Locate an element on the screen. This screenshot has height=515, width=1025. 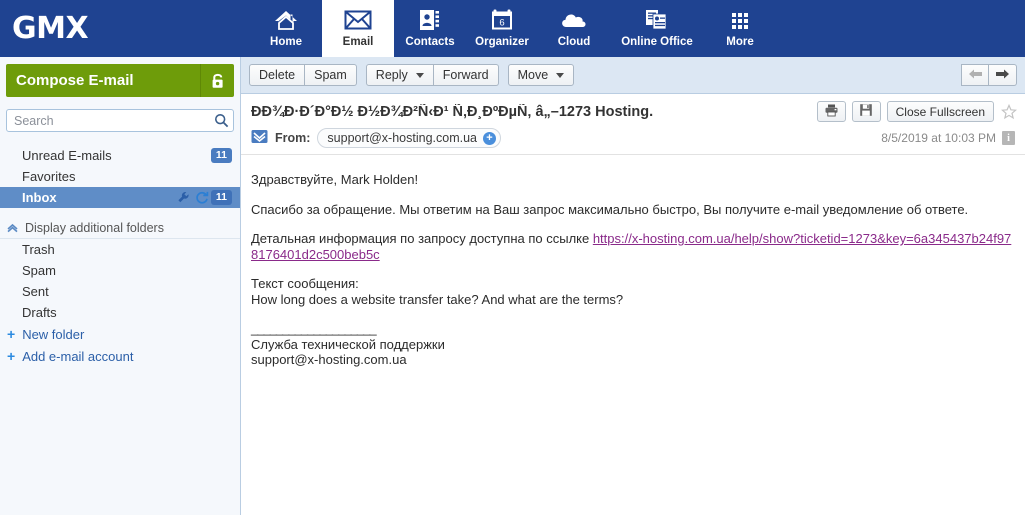
nav-label-organizer: Organizer is located at coordinates (502, 42).